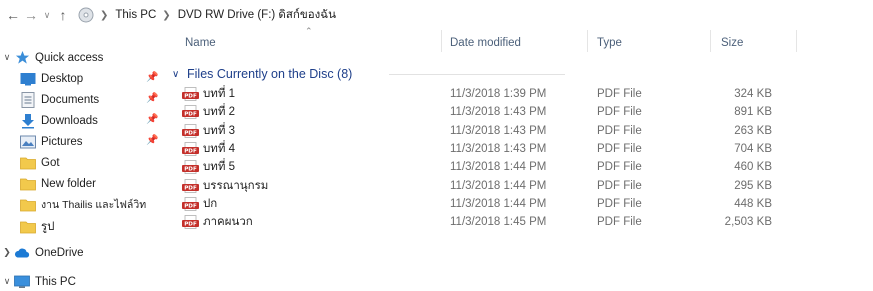 The image size is (873, 291). Describe the element at coordinates (55, 281) in the screenshot. I see `nav-item-label: This PC` at that location.